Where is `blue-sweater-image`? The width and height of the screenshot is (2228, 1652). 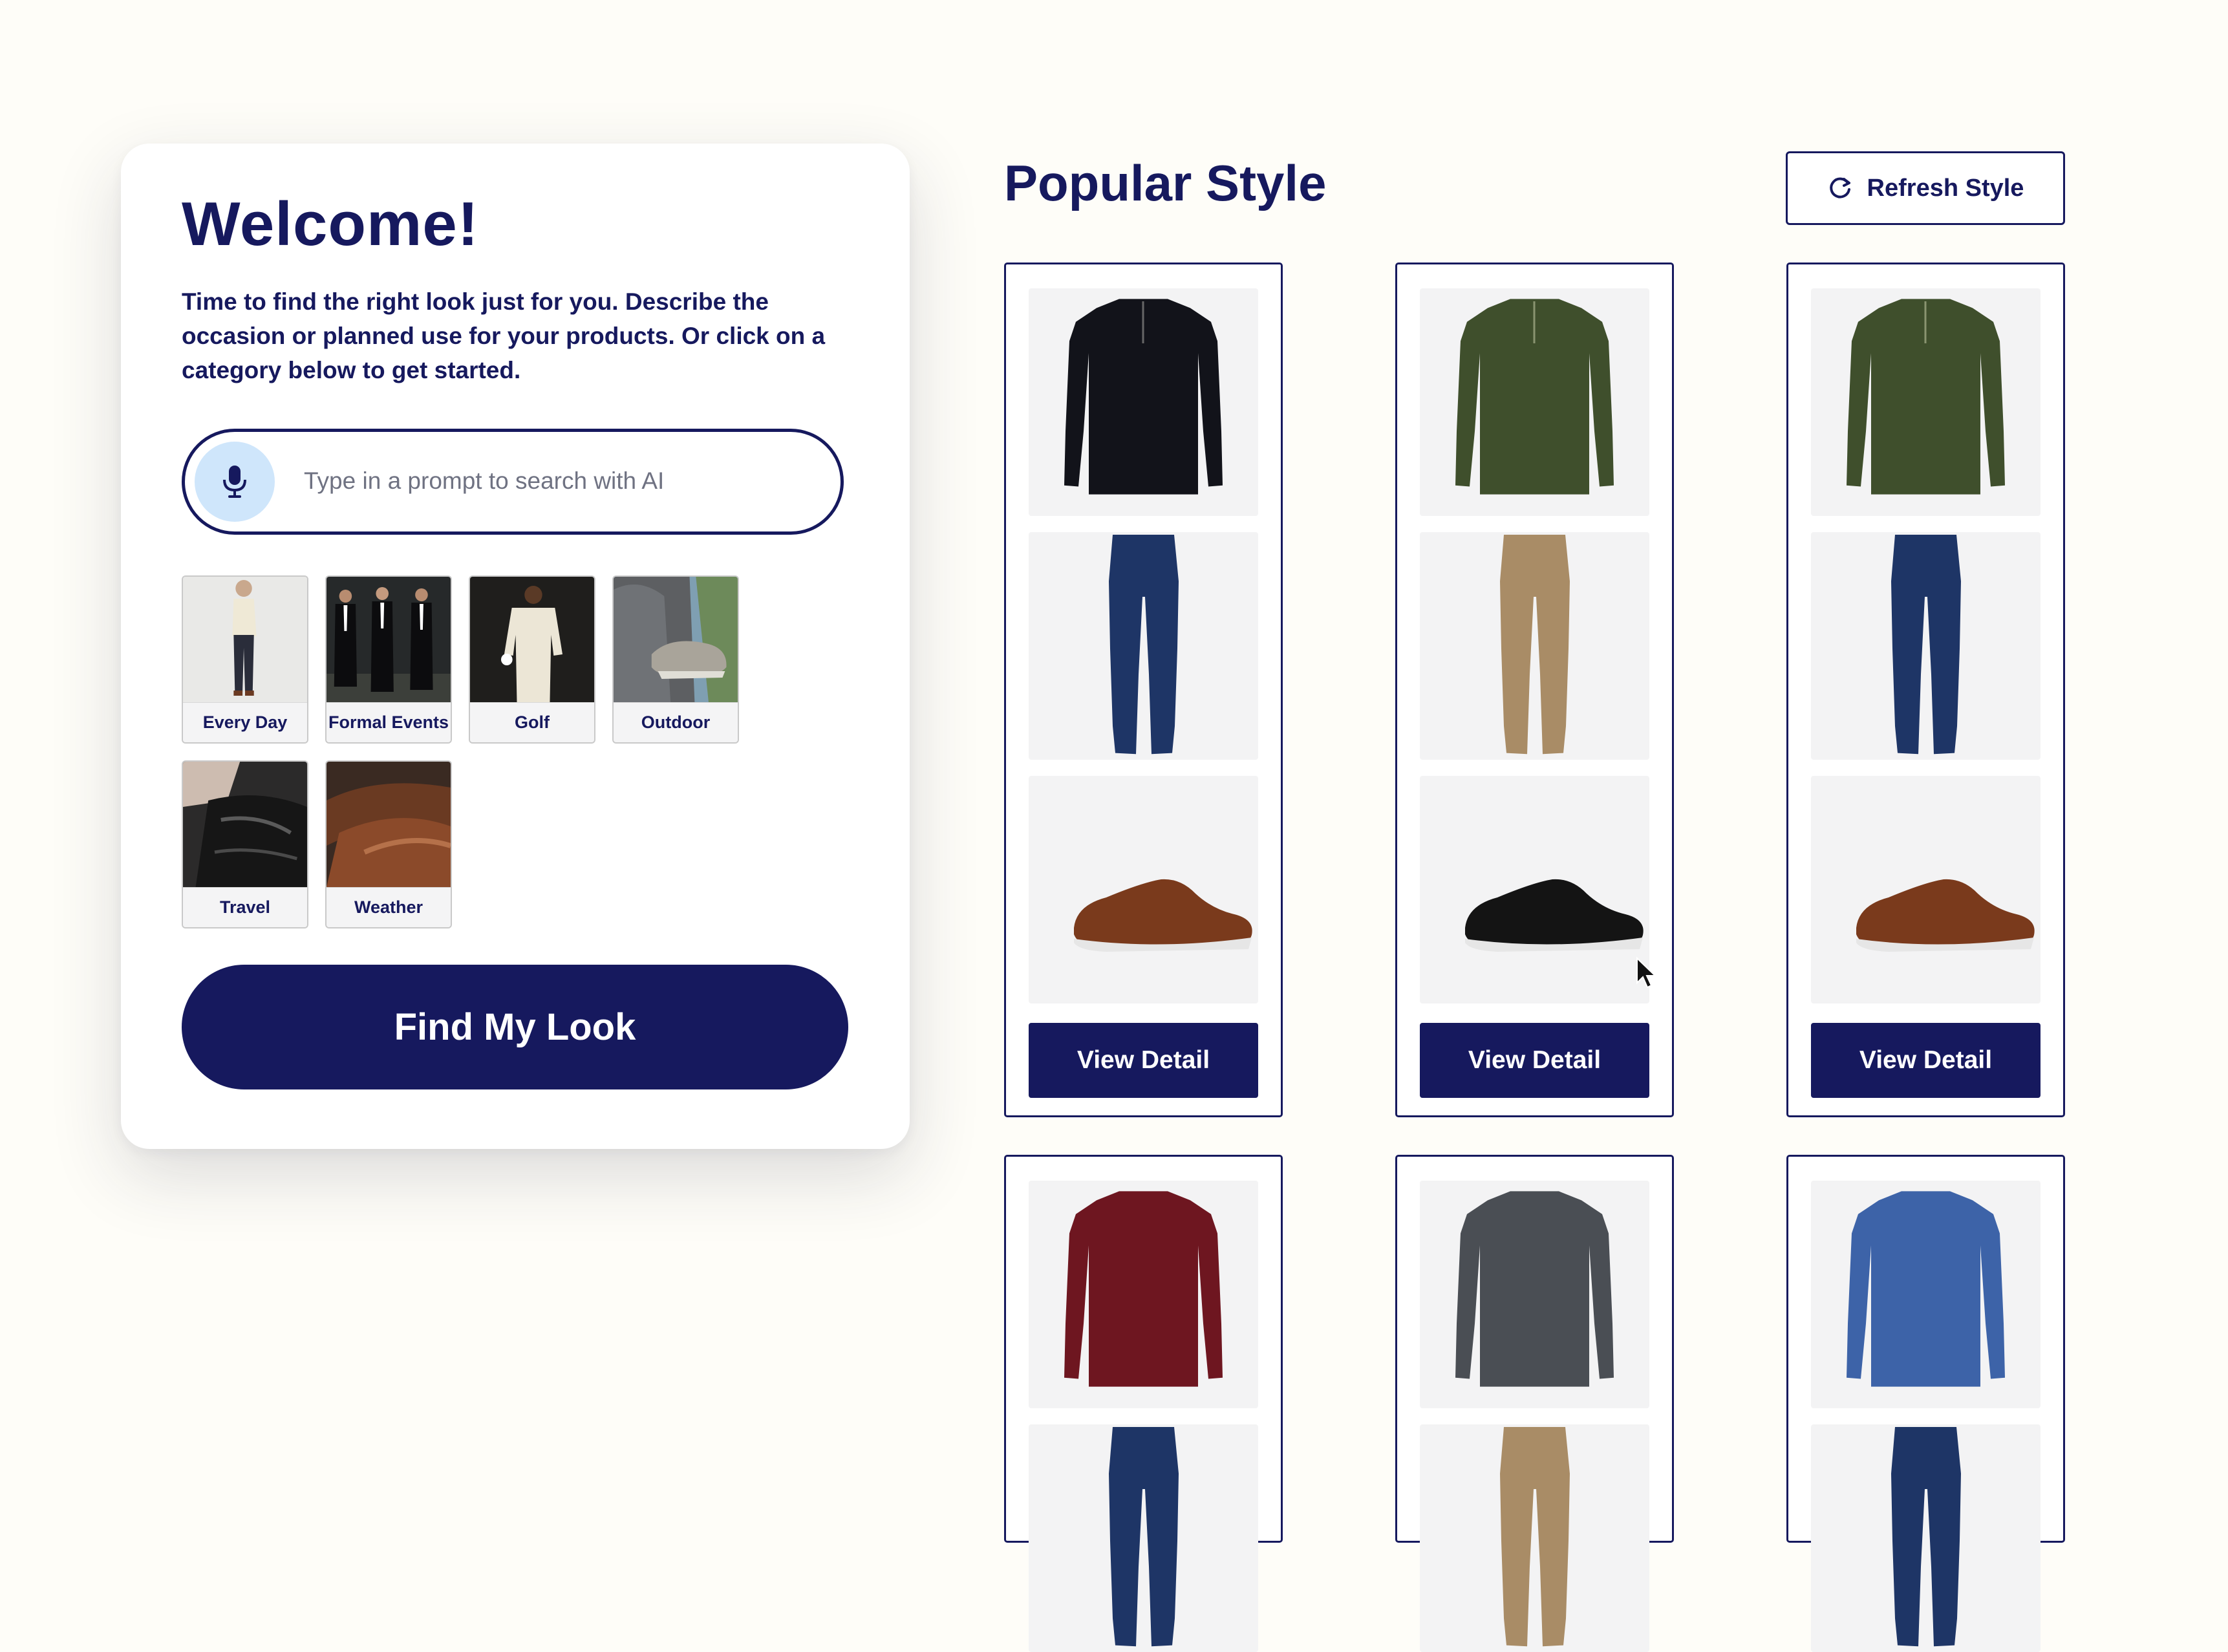
blue-sweater-image is located at coordinates (1926, 1289).